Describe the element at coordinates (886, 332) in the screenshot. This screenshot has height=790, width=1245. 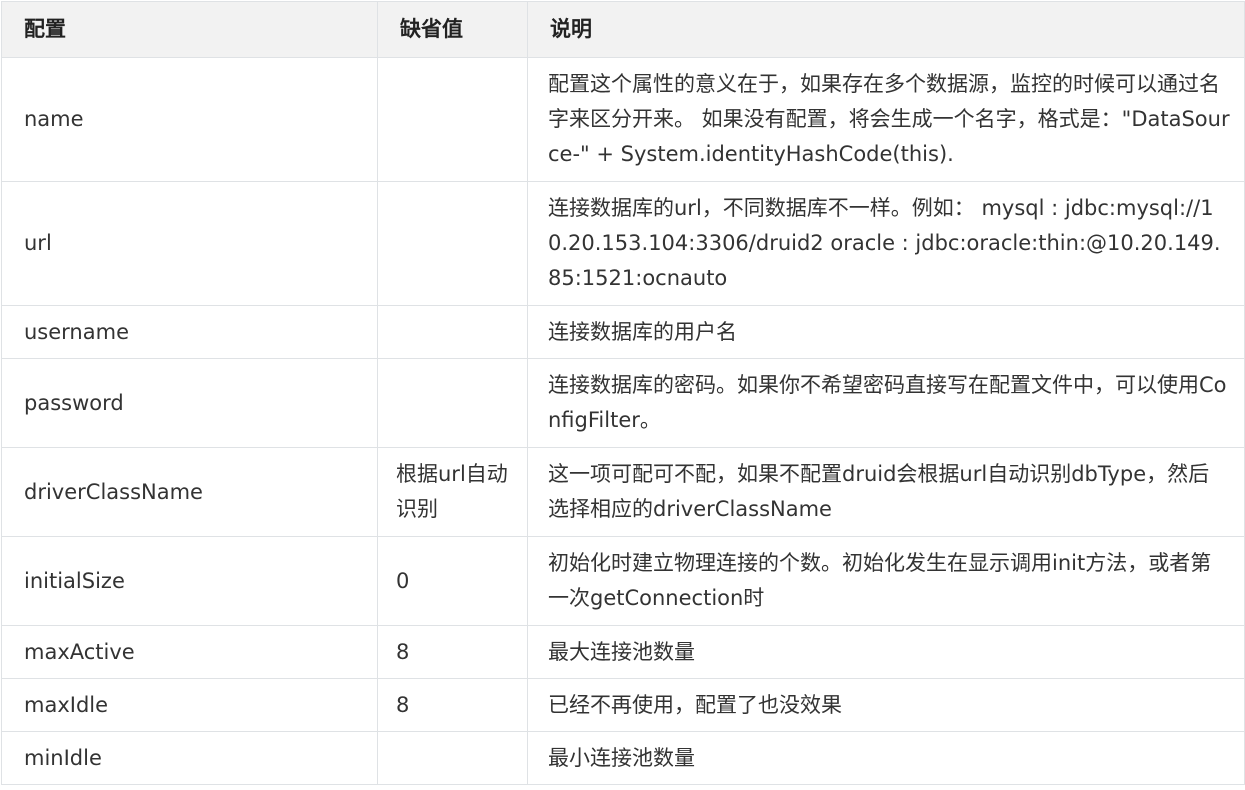
I see `description-cell: 连接数据库的用户名` at that location.